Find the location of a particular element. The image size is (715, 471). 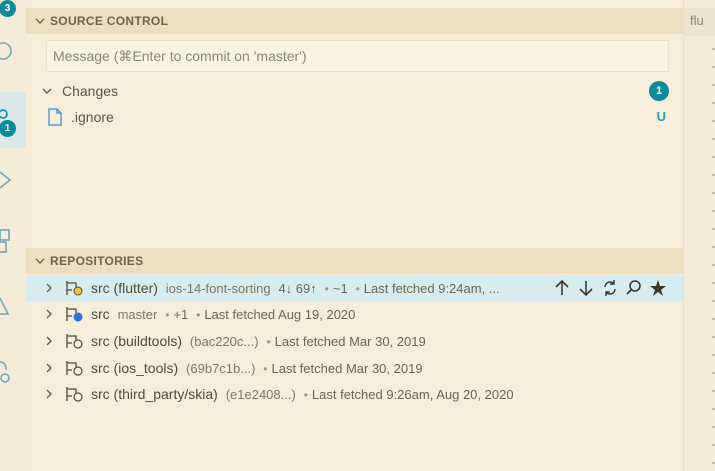

repo-name: src (buildtools) is located at coordinates (137, 341).